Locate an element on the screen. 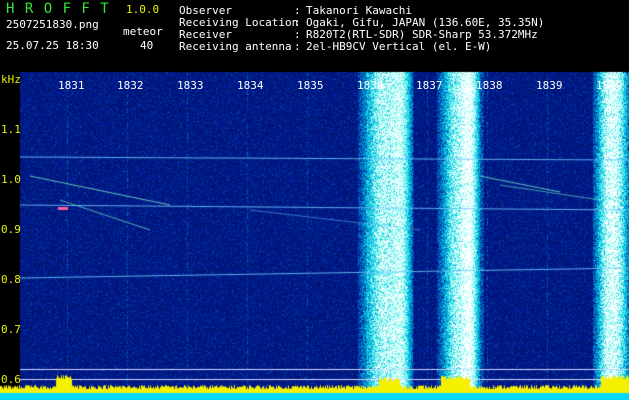 The width and height of the screenshot is (629, 400). file-name: 2507251830.png is located at coordinates (52, 24).